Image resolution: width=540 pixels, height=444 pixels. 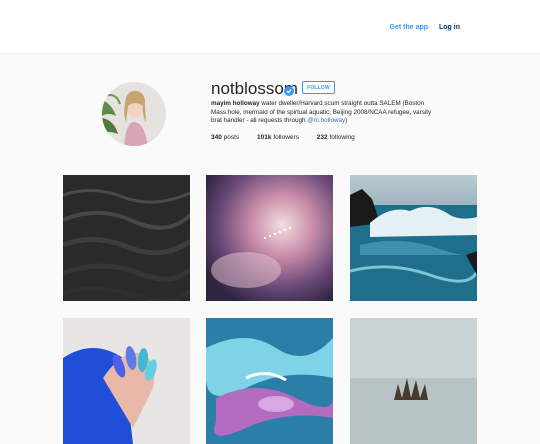 I want to click on posts-count: 340, so click(x=216, y=137).